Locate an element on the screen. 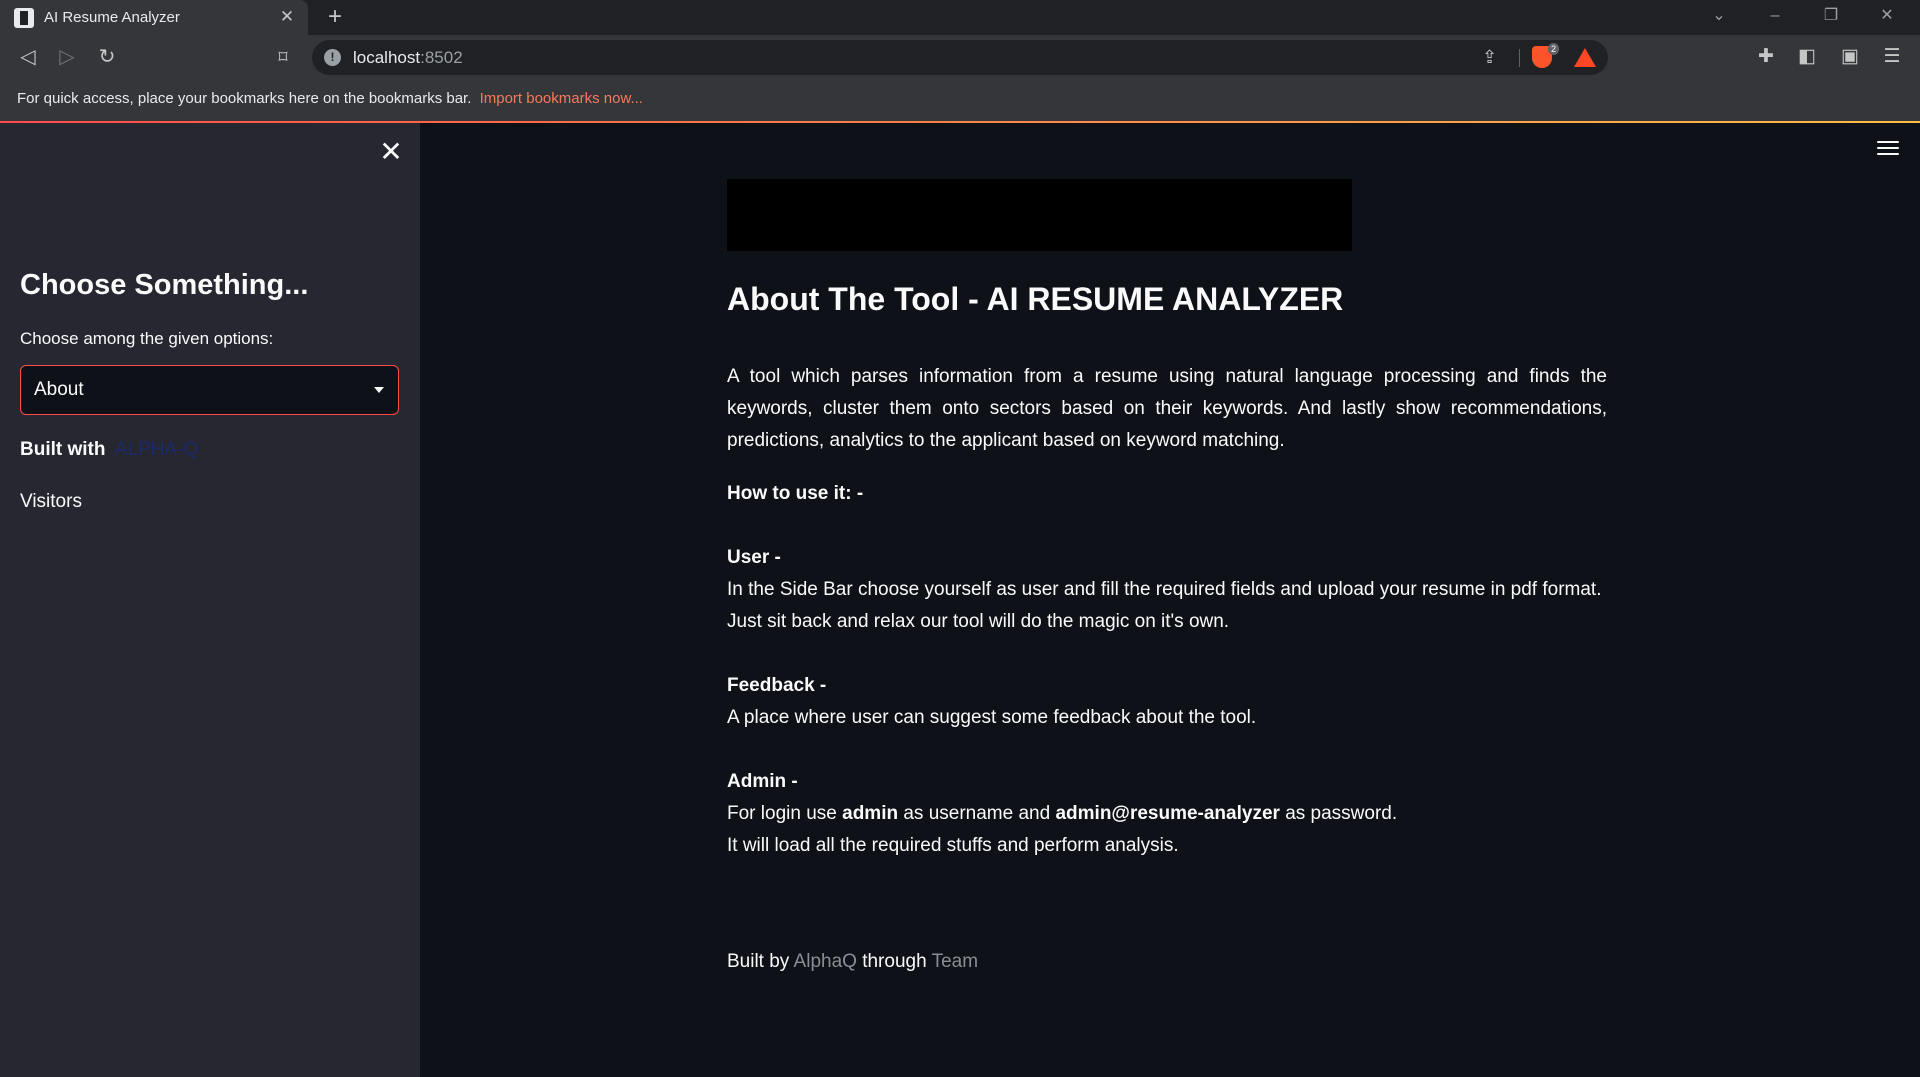 The height and width of the screenshot is (1077, 1920). wallet-icon: ▣ is located at coordinates (1850, 57).